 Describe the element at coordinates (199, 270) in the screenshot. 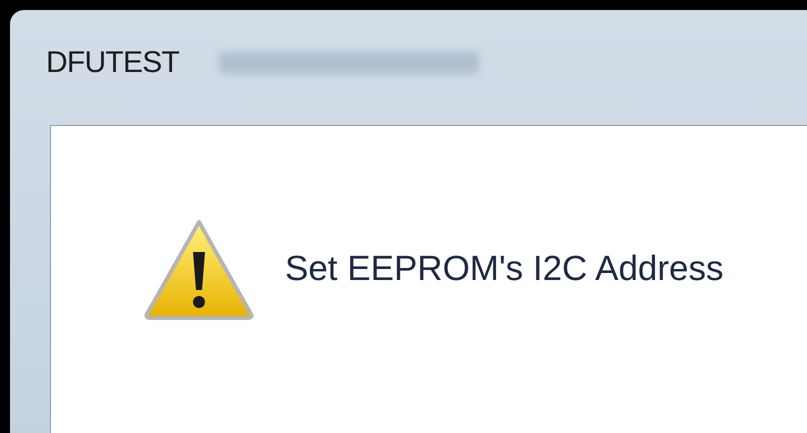

I see `warning-icon` at that location.